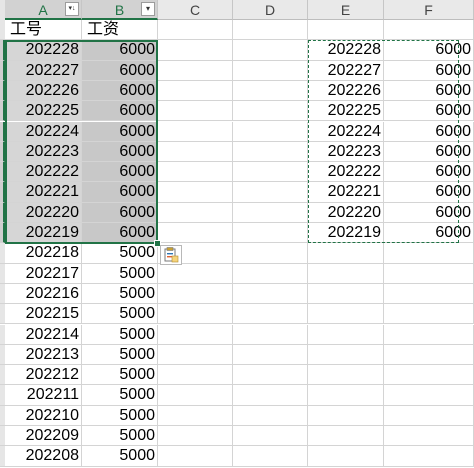  Describe the element at coordinates (346, 192) in the screenshot. I see `pasted-id-cell: 202221` at that location.